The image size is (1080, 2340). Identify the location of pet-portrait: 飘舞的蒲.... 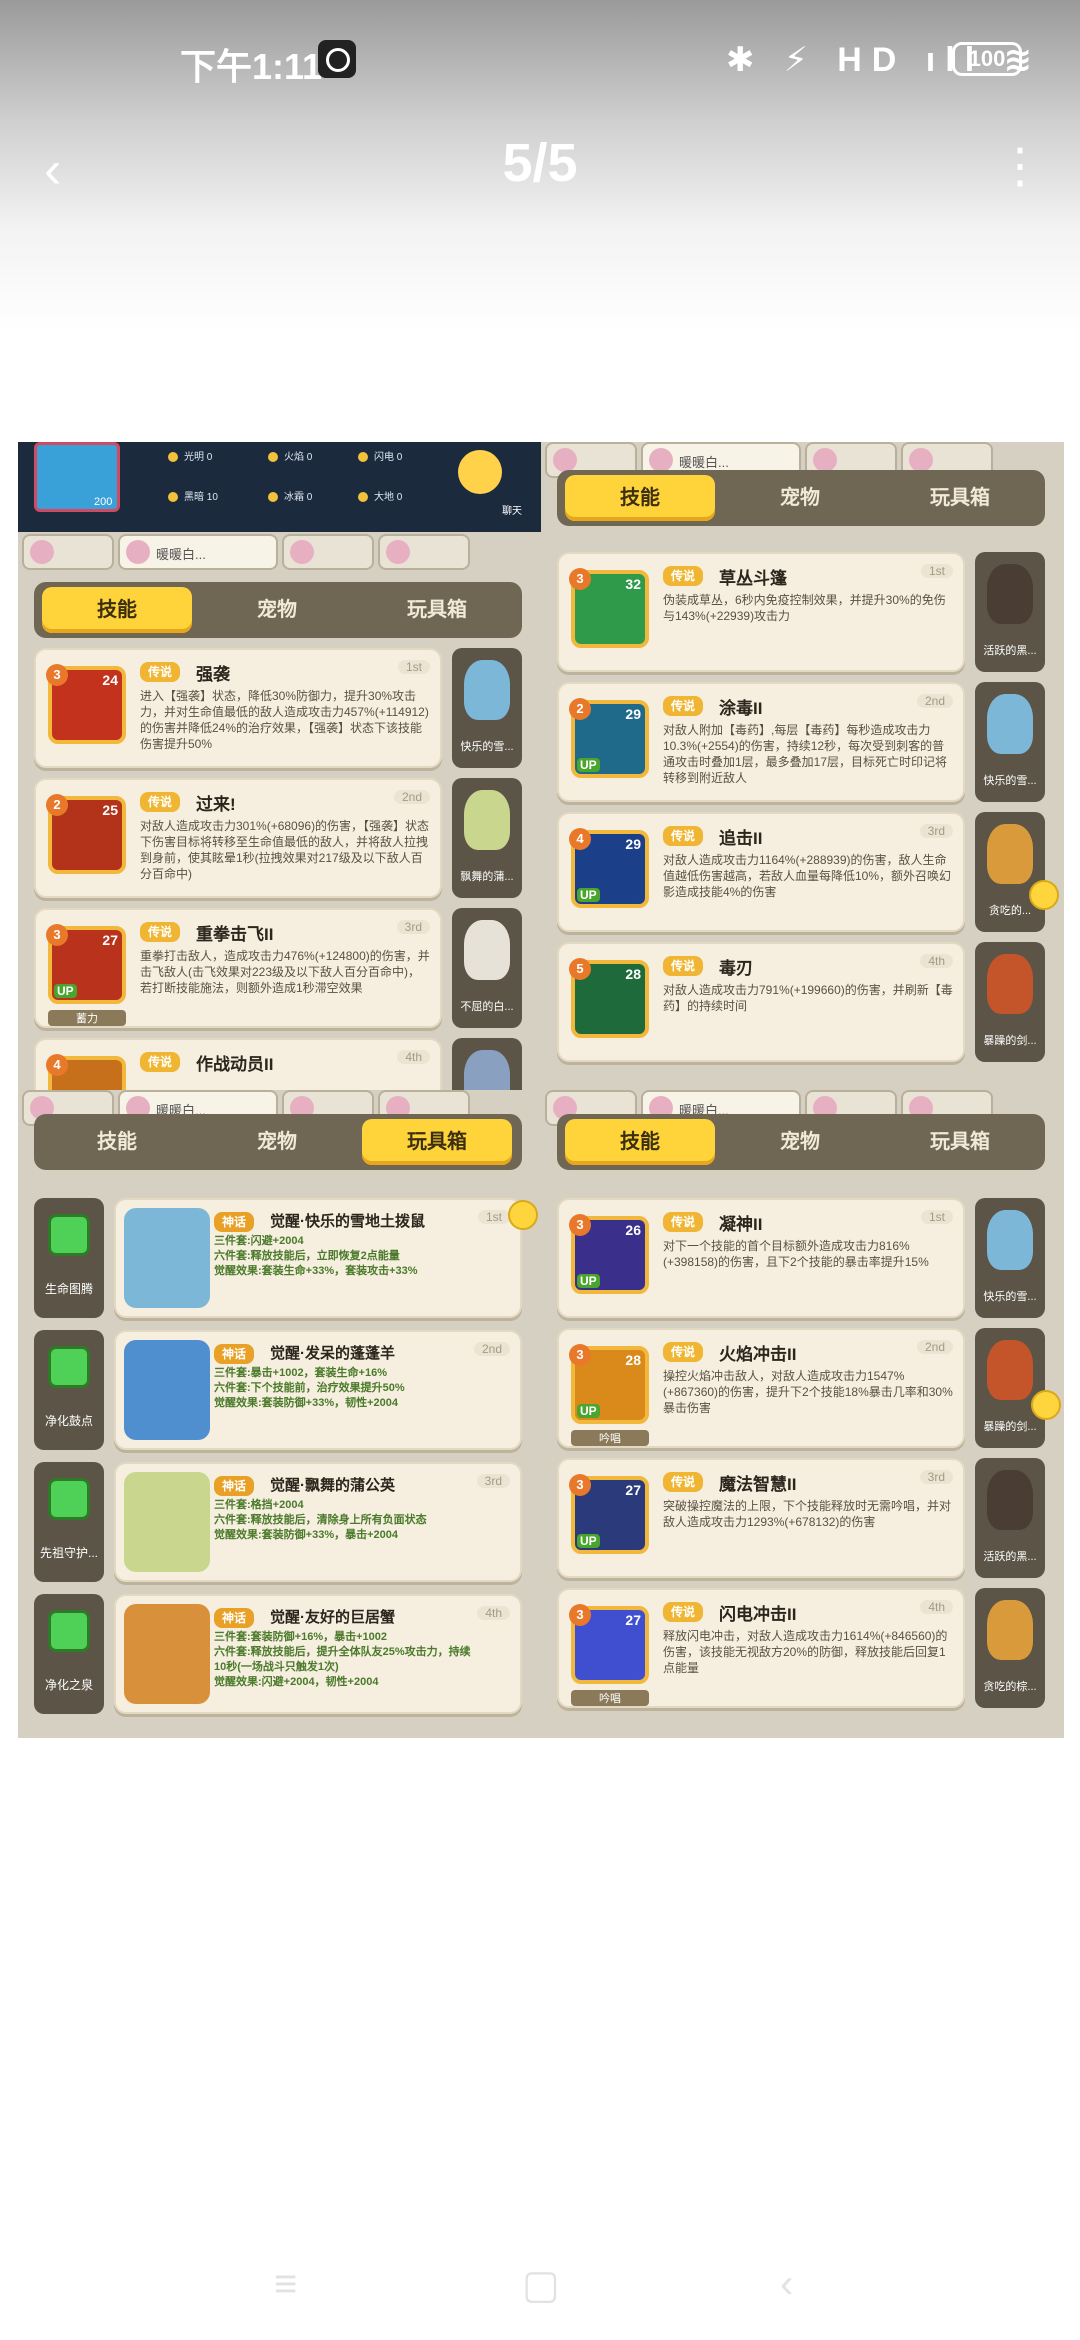
(487, 838).